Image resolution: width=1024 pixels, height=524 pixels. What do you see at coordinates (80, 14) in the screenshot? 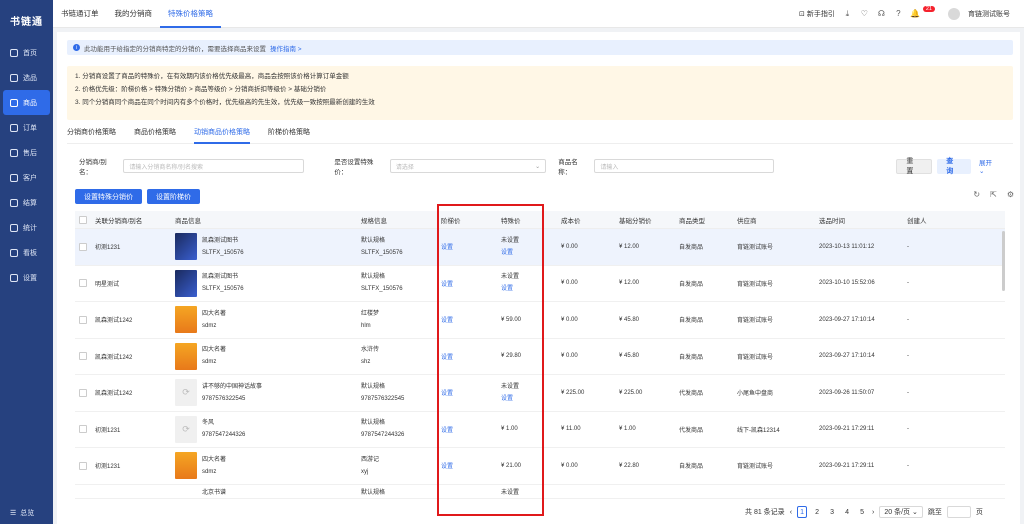
I see `tab-shulian-orders: 书链通订单` at bounding box center [80, 14].